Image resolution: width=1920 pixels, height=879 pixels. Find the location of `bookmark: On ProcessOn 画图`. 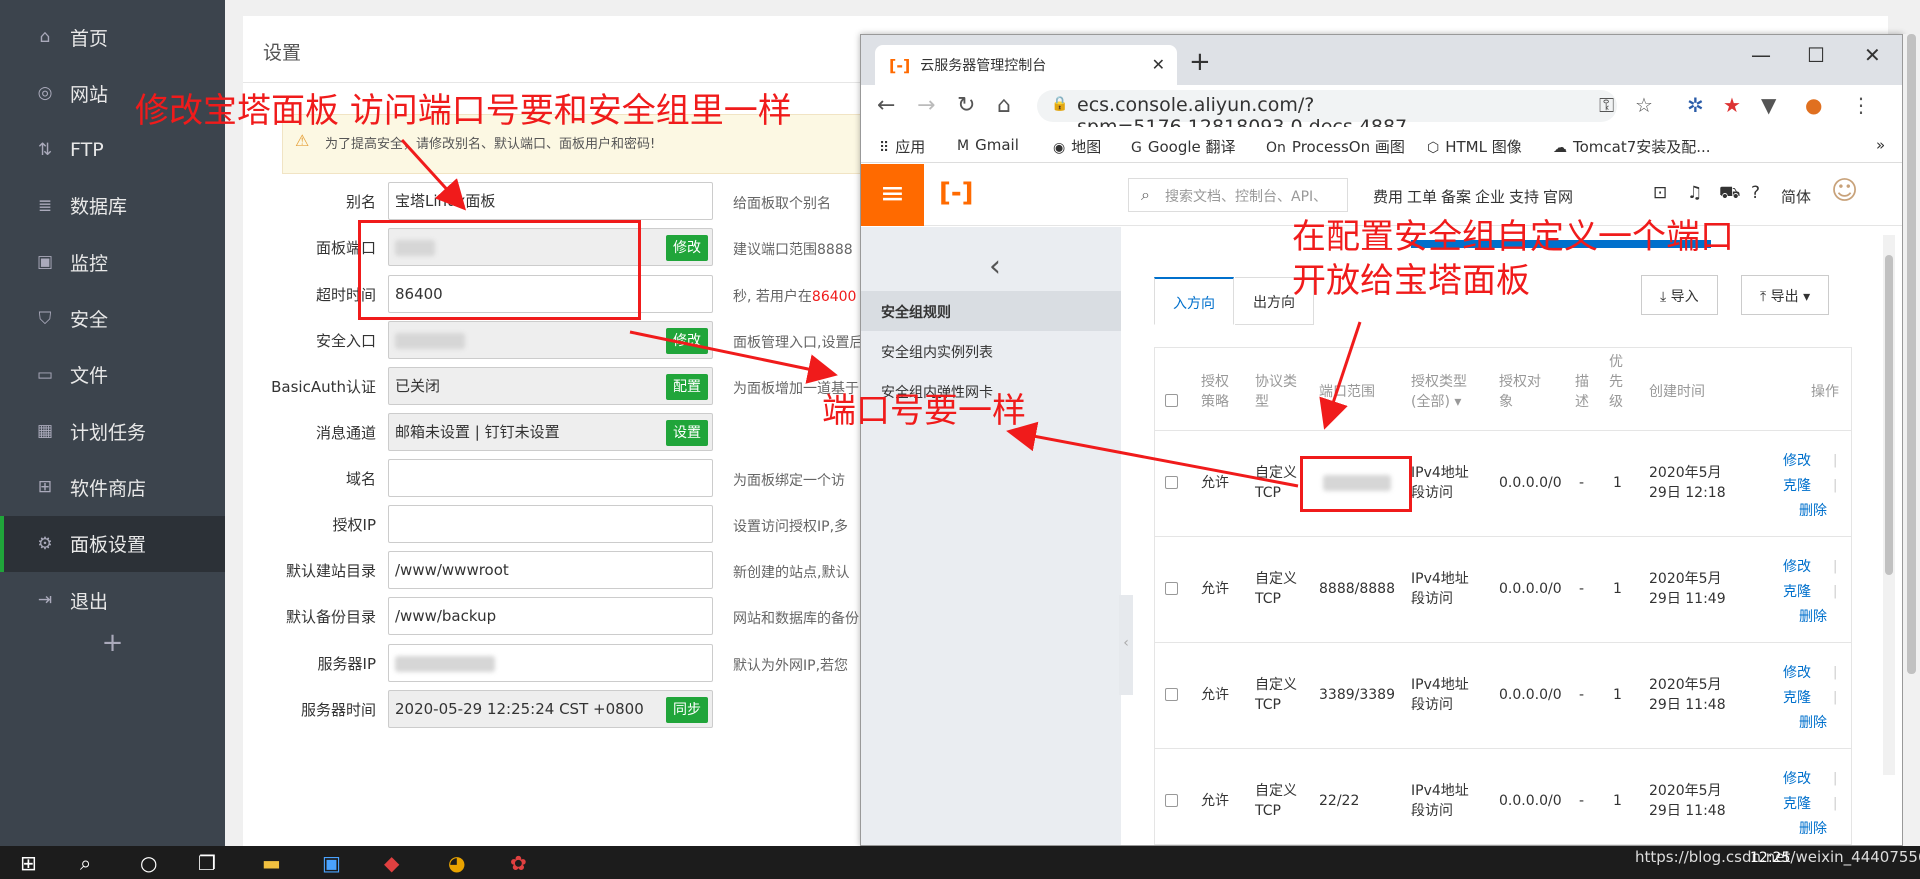

bookmark: On ProcessOn 画图 is located at coordinates (1335, 146).